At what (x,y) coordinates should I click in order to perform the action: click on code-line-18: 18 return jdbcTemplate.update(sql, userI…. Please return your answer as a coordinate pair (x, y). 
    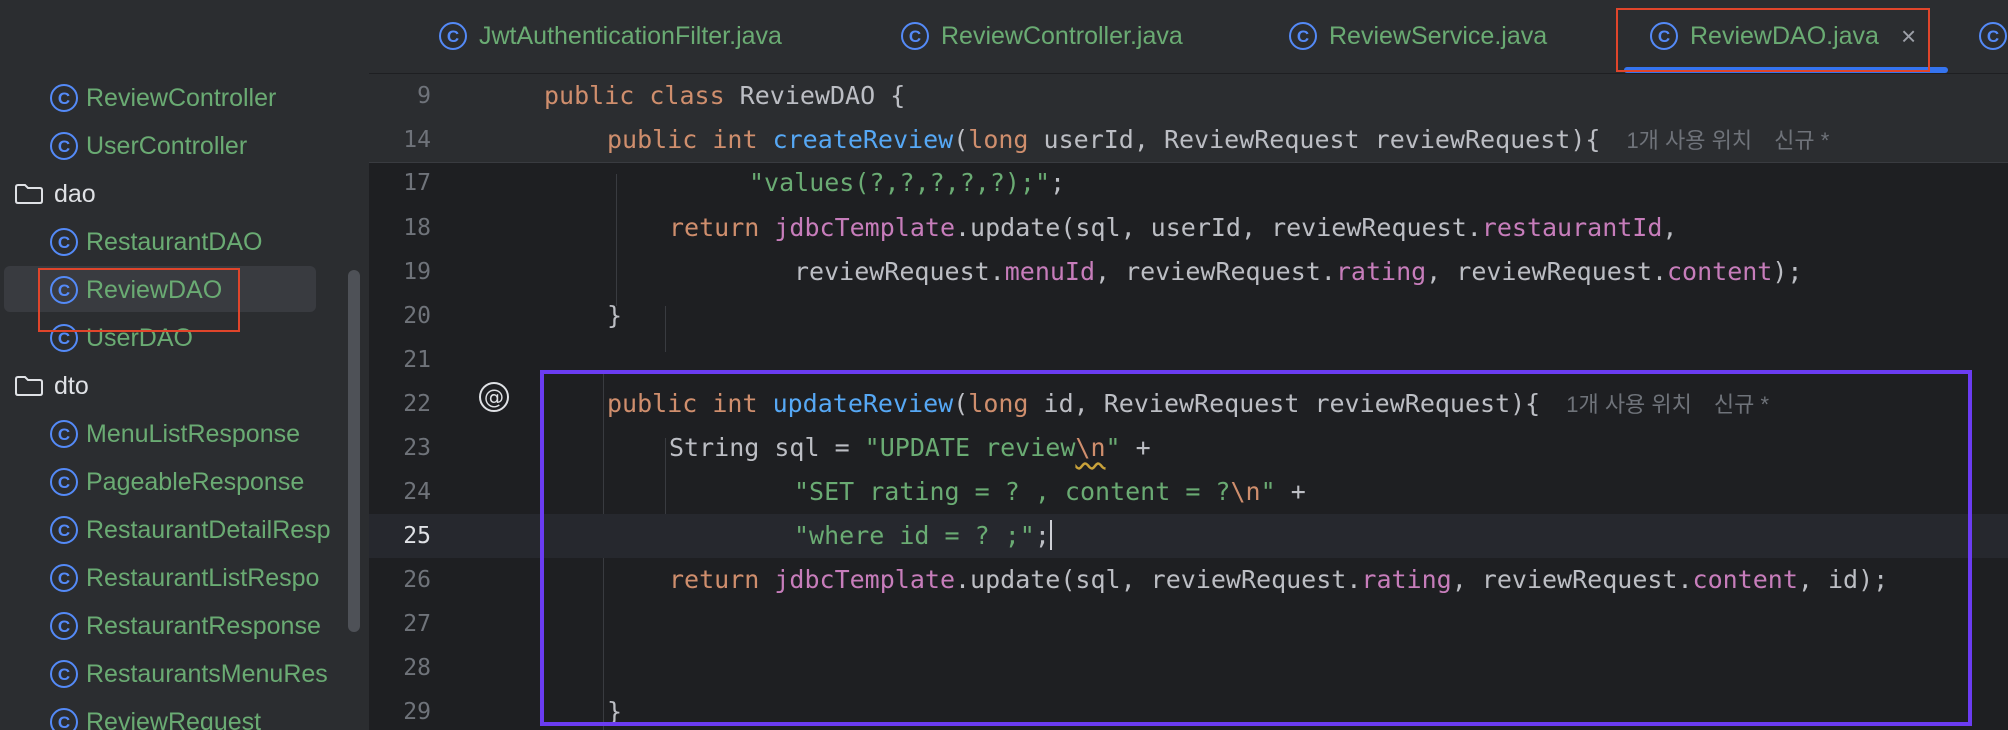
    Looking at the image, I should click on (1188, 228).